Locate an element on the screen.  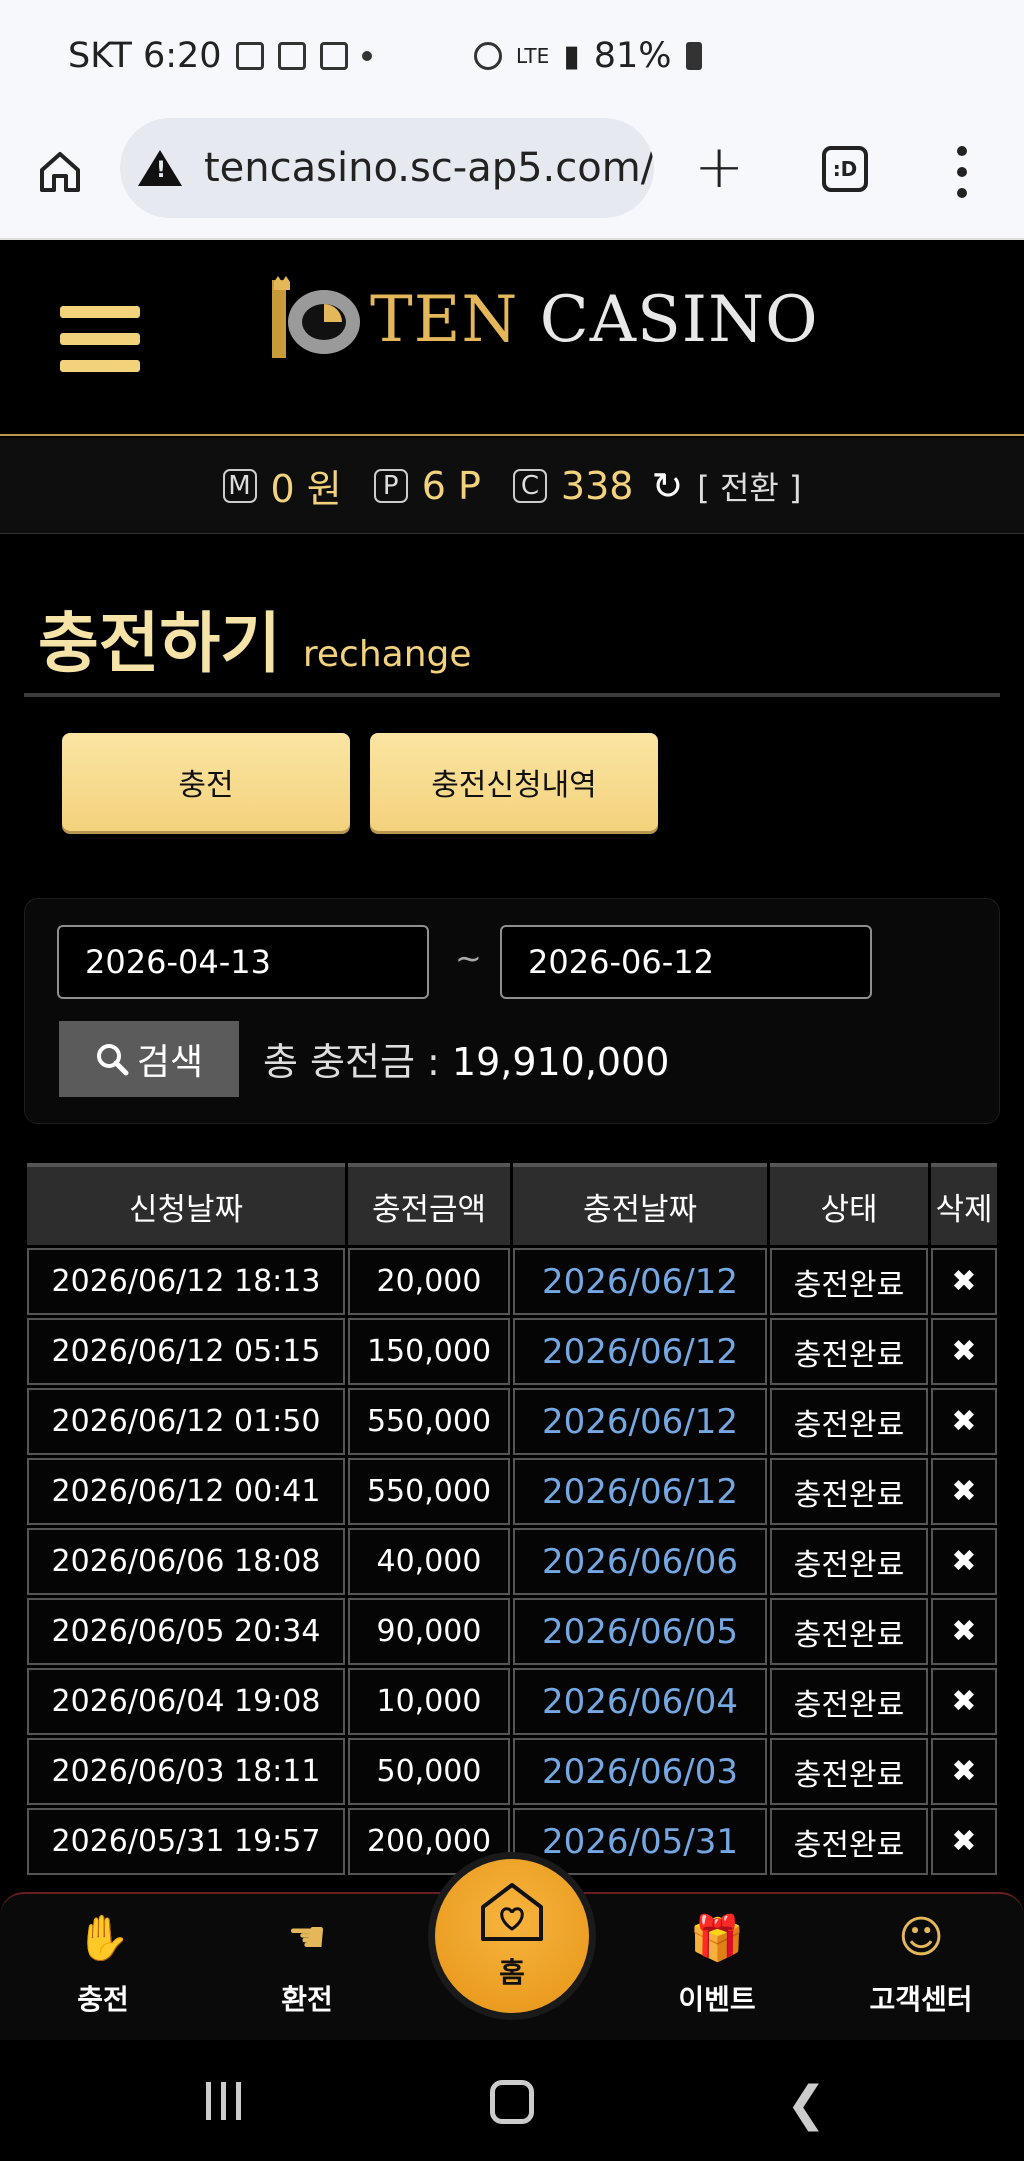
charged-date-link: 2026/06/03 is located at coordinates (640, 1771).